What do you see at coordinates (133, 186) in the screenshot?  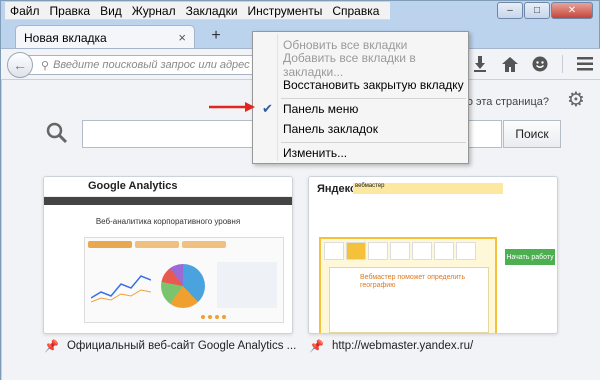 I see `google-analytics-logo: Google Analytics` at bounding box center [133, 186].